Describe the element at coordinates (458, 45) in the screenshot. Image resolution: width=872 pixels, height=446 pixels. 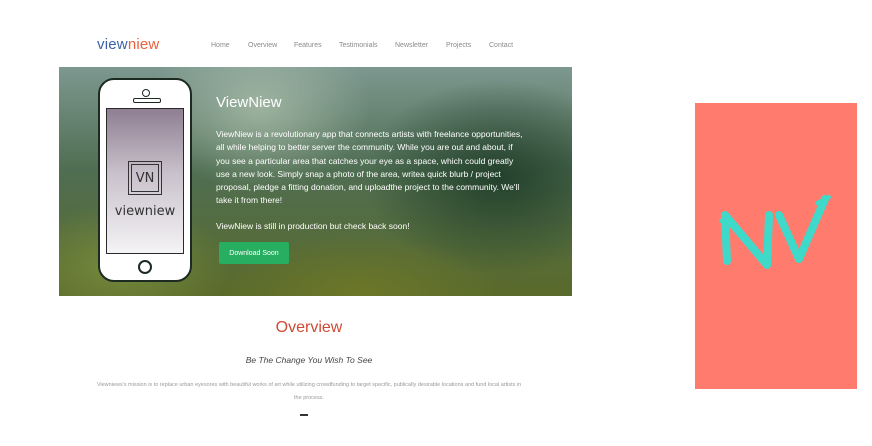
I see `nav-projects: Projects` at that location.